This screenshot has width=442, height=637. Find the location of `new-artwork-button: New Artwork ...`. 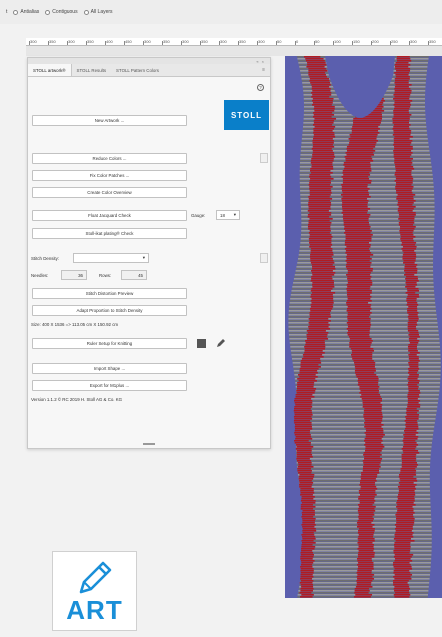

new-artwork-button: New Artwork ... is located at coordinates (109, 120).